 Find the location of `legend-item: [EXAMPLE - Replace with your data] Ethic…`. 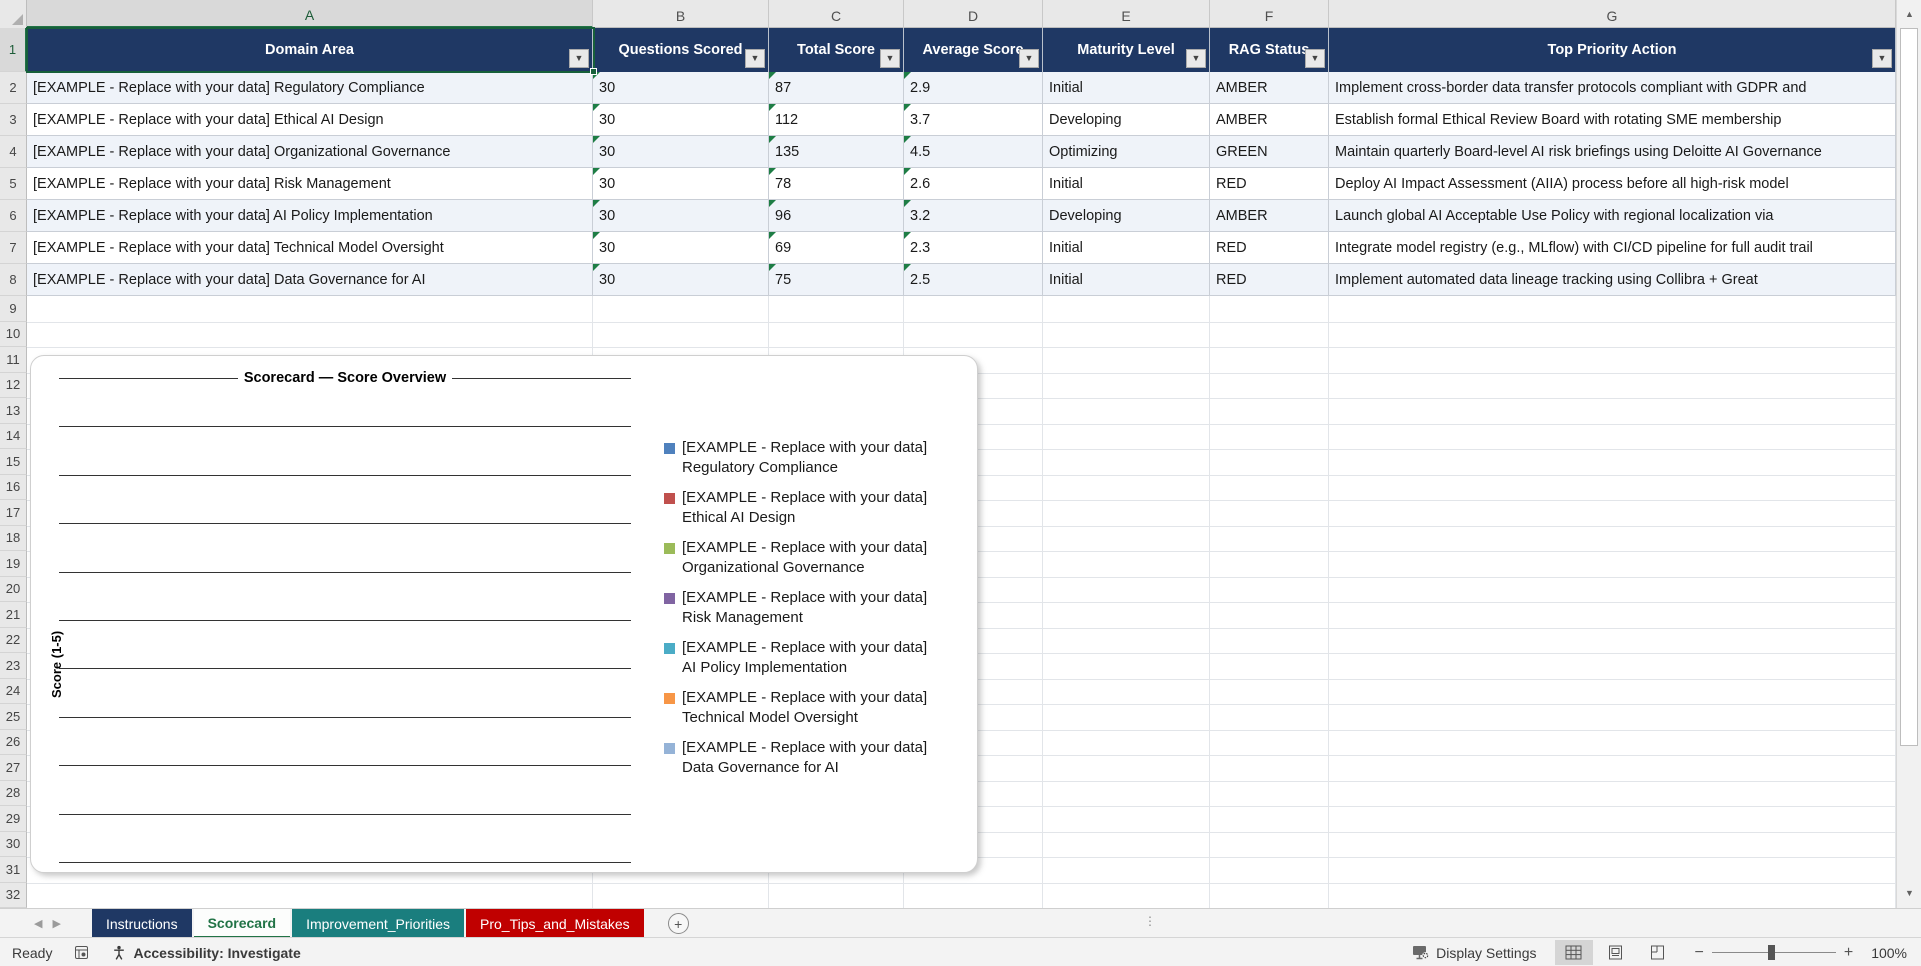

legend-item: [EXAMPLE - Replace with your data] Ethic… is located at coordinates (806, 508).